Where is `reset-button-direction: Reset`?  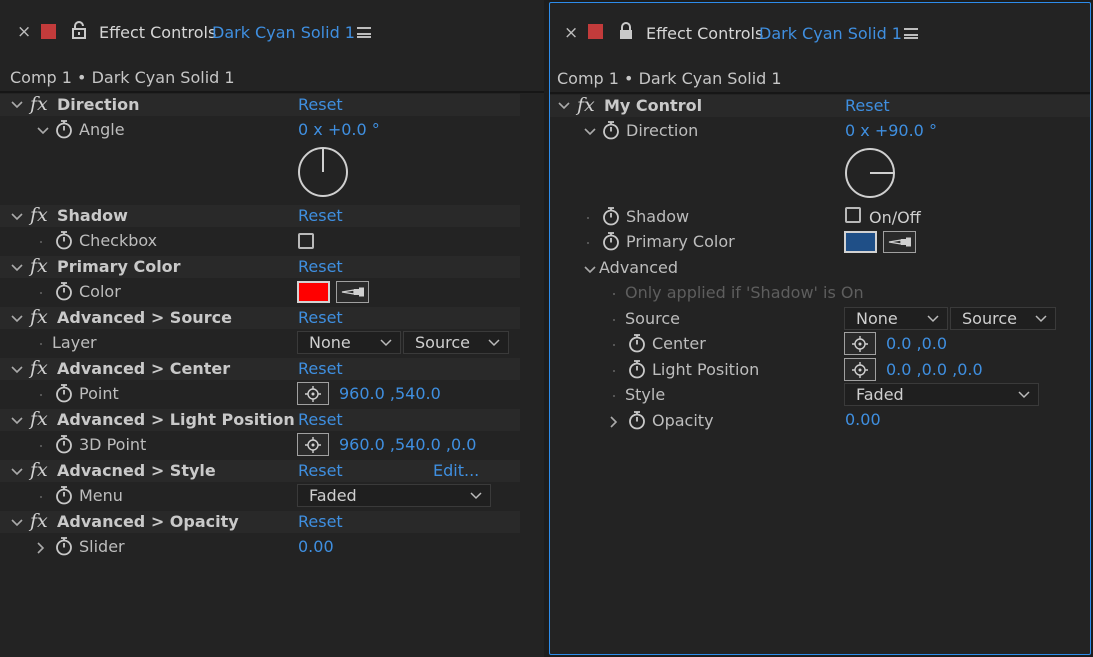
reset-button-direction: Reset is located at coordinates (320, 104).